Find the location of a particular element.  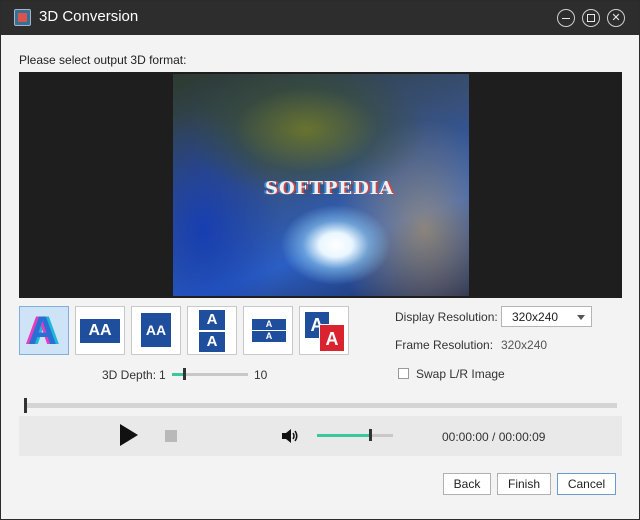

display-resolution-select: 320x240 is located at coordinates (546, 316).